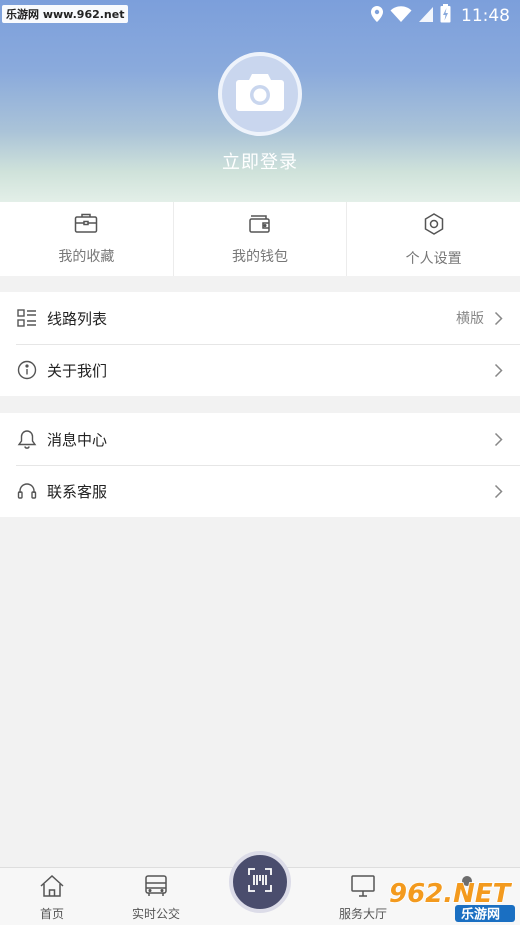  I want to click on nav-realtime-bus-label: 实时公交, so click(155, 914).